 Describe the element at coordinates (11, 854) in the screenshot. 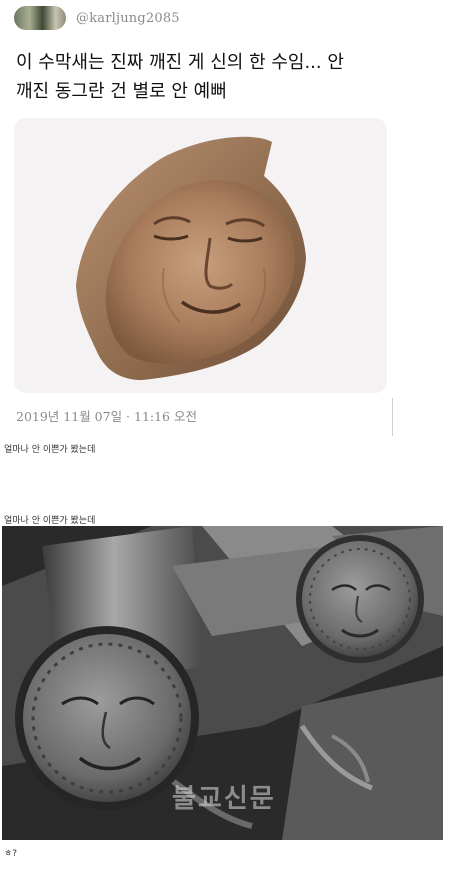

I see `caption-3: ㅎ?` at that location.